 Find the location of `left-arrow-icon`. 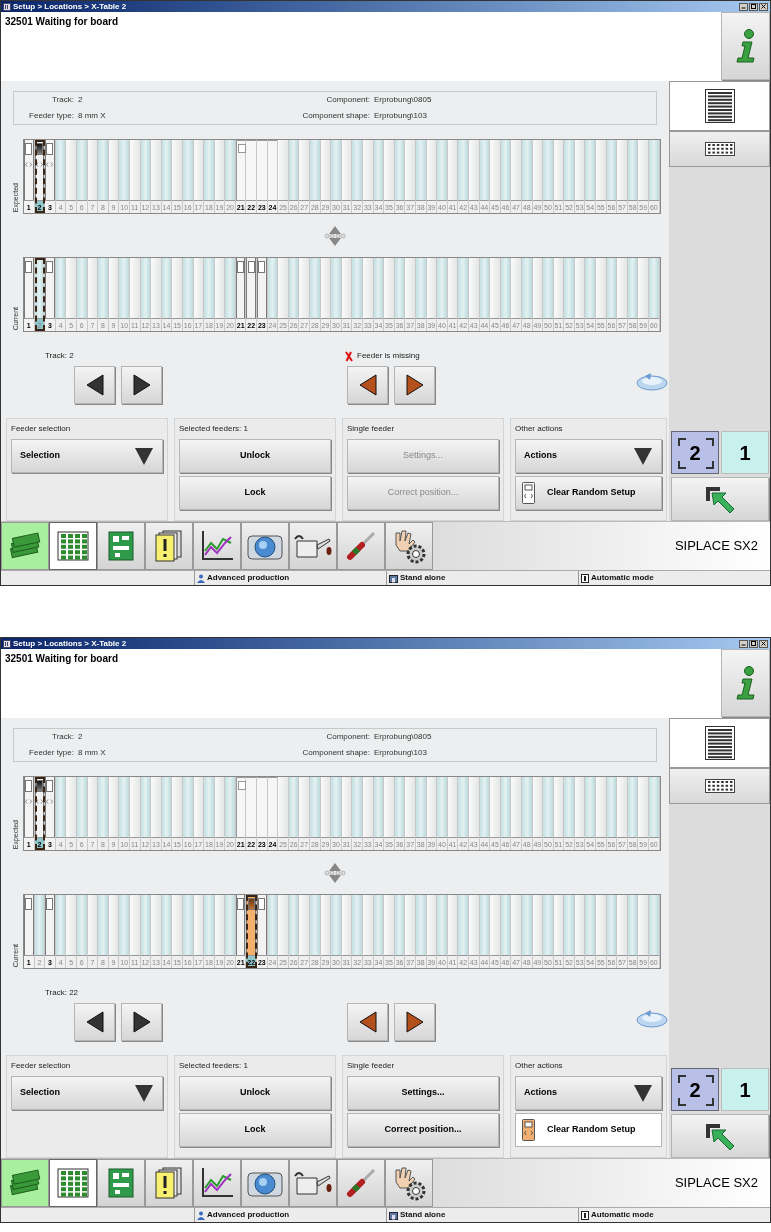

left-arrow-icon is located at coordinates (367, 385).